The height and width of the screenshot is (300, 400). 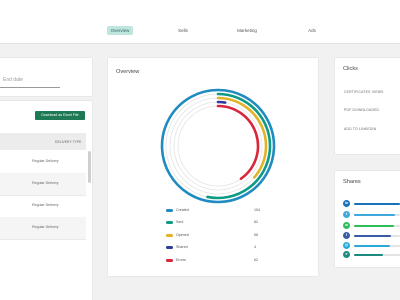 What do you see at coordinates (128, 72) in the screenshot?
I see `overview-title: Overview` at bounding box center [128, 72].